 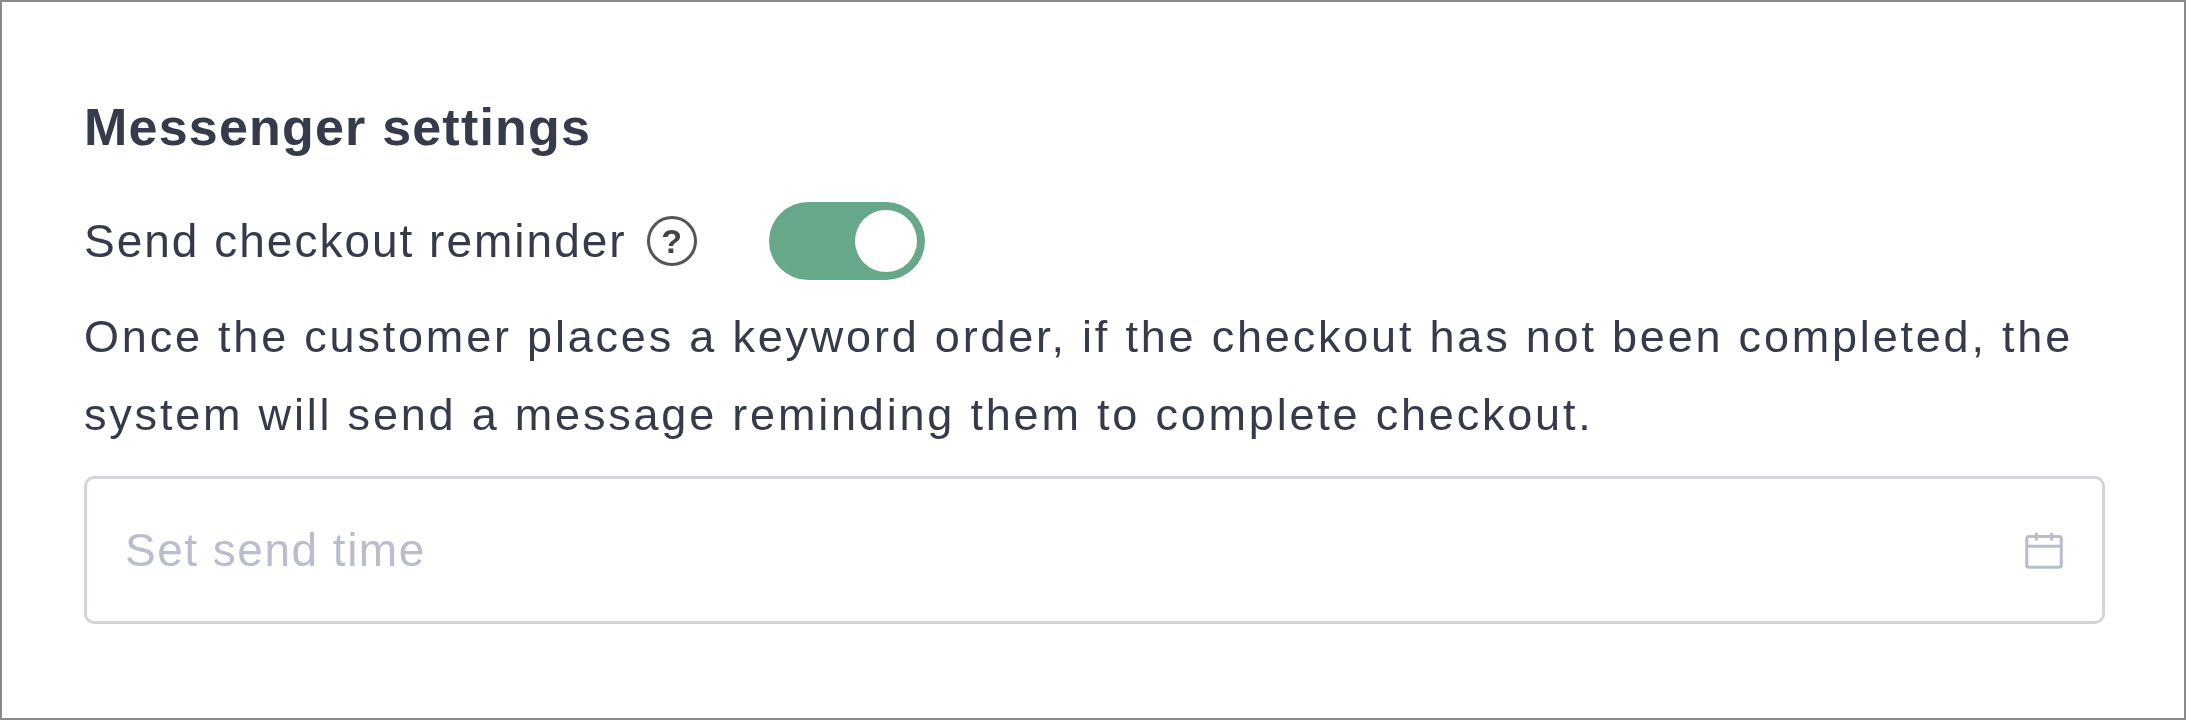 I want to click on section-title: Messenger settings, so click(x=338, y=127).